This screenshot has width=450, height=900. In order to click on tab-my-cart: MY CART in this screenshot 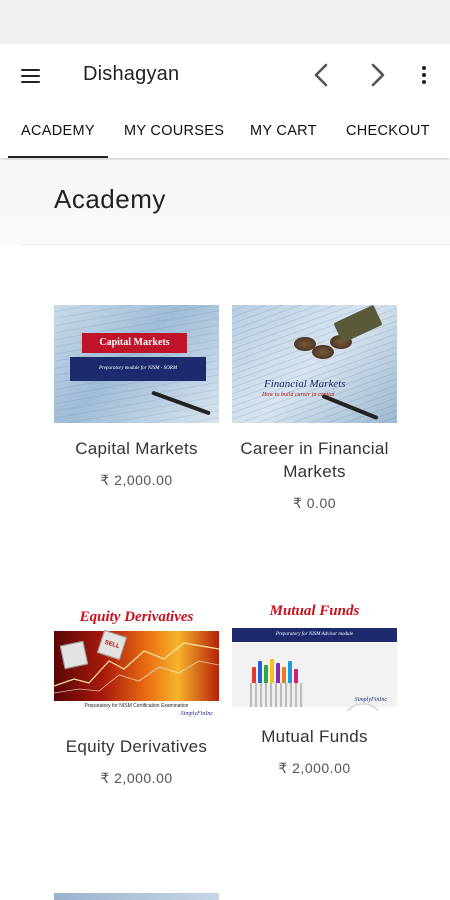, I will do `click(283, 132)`.